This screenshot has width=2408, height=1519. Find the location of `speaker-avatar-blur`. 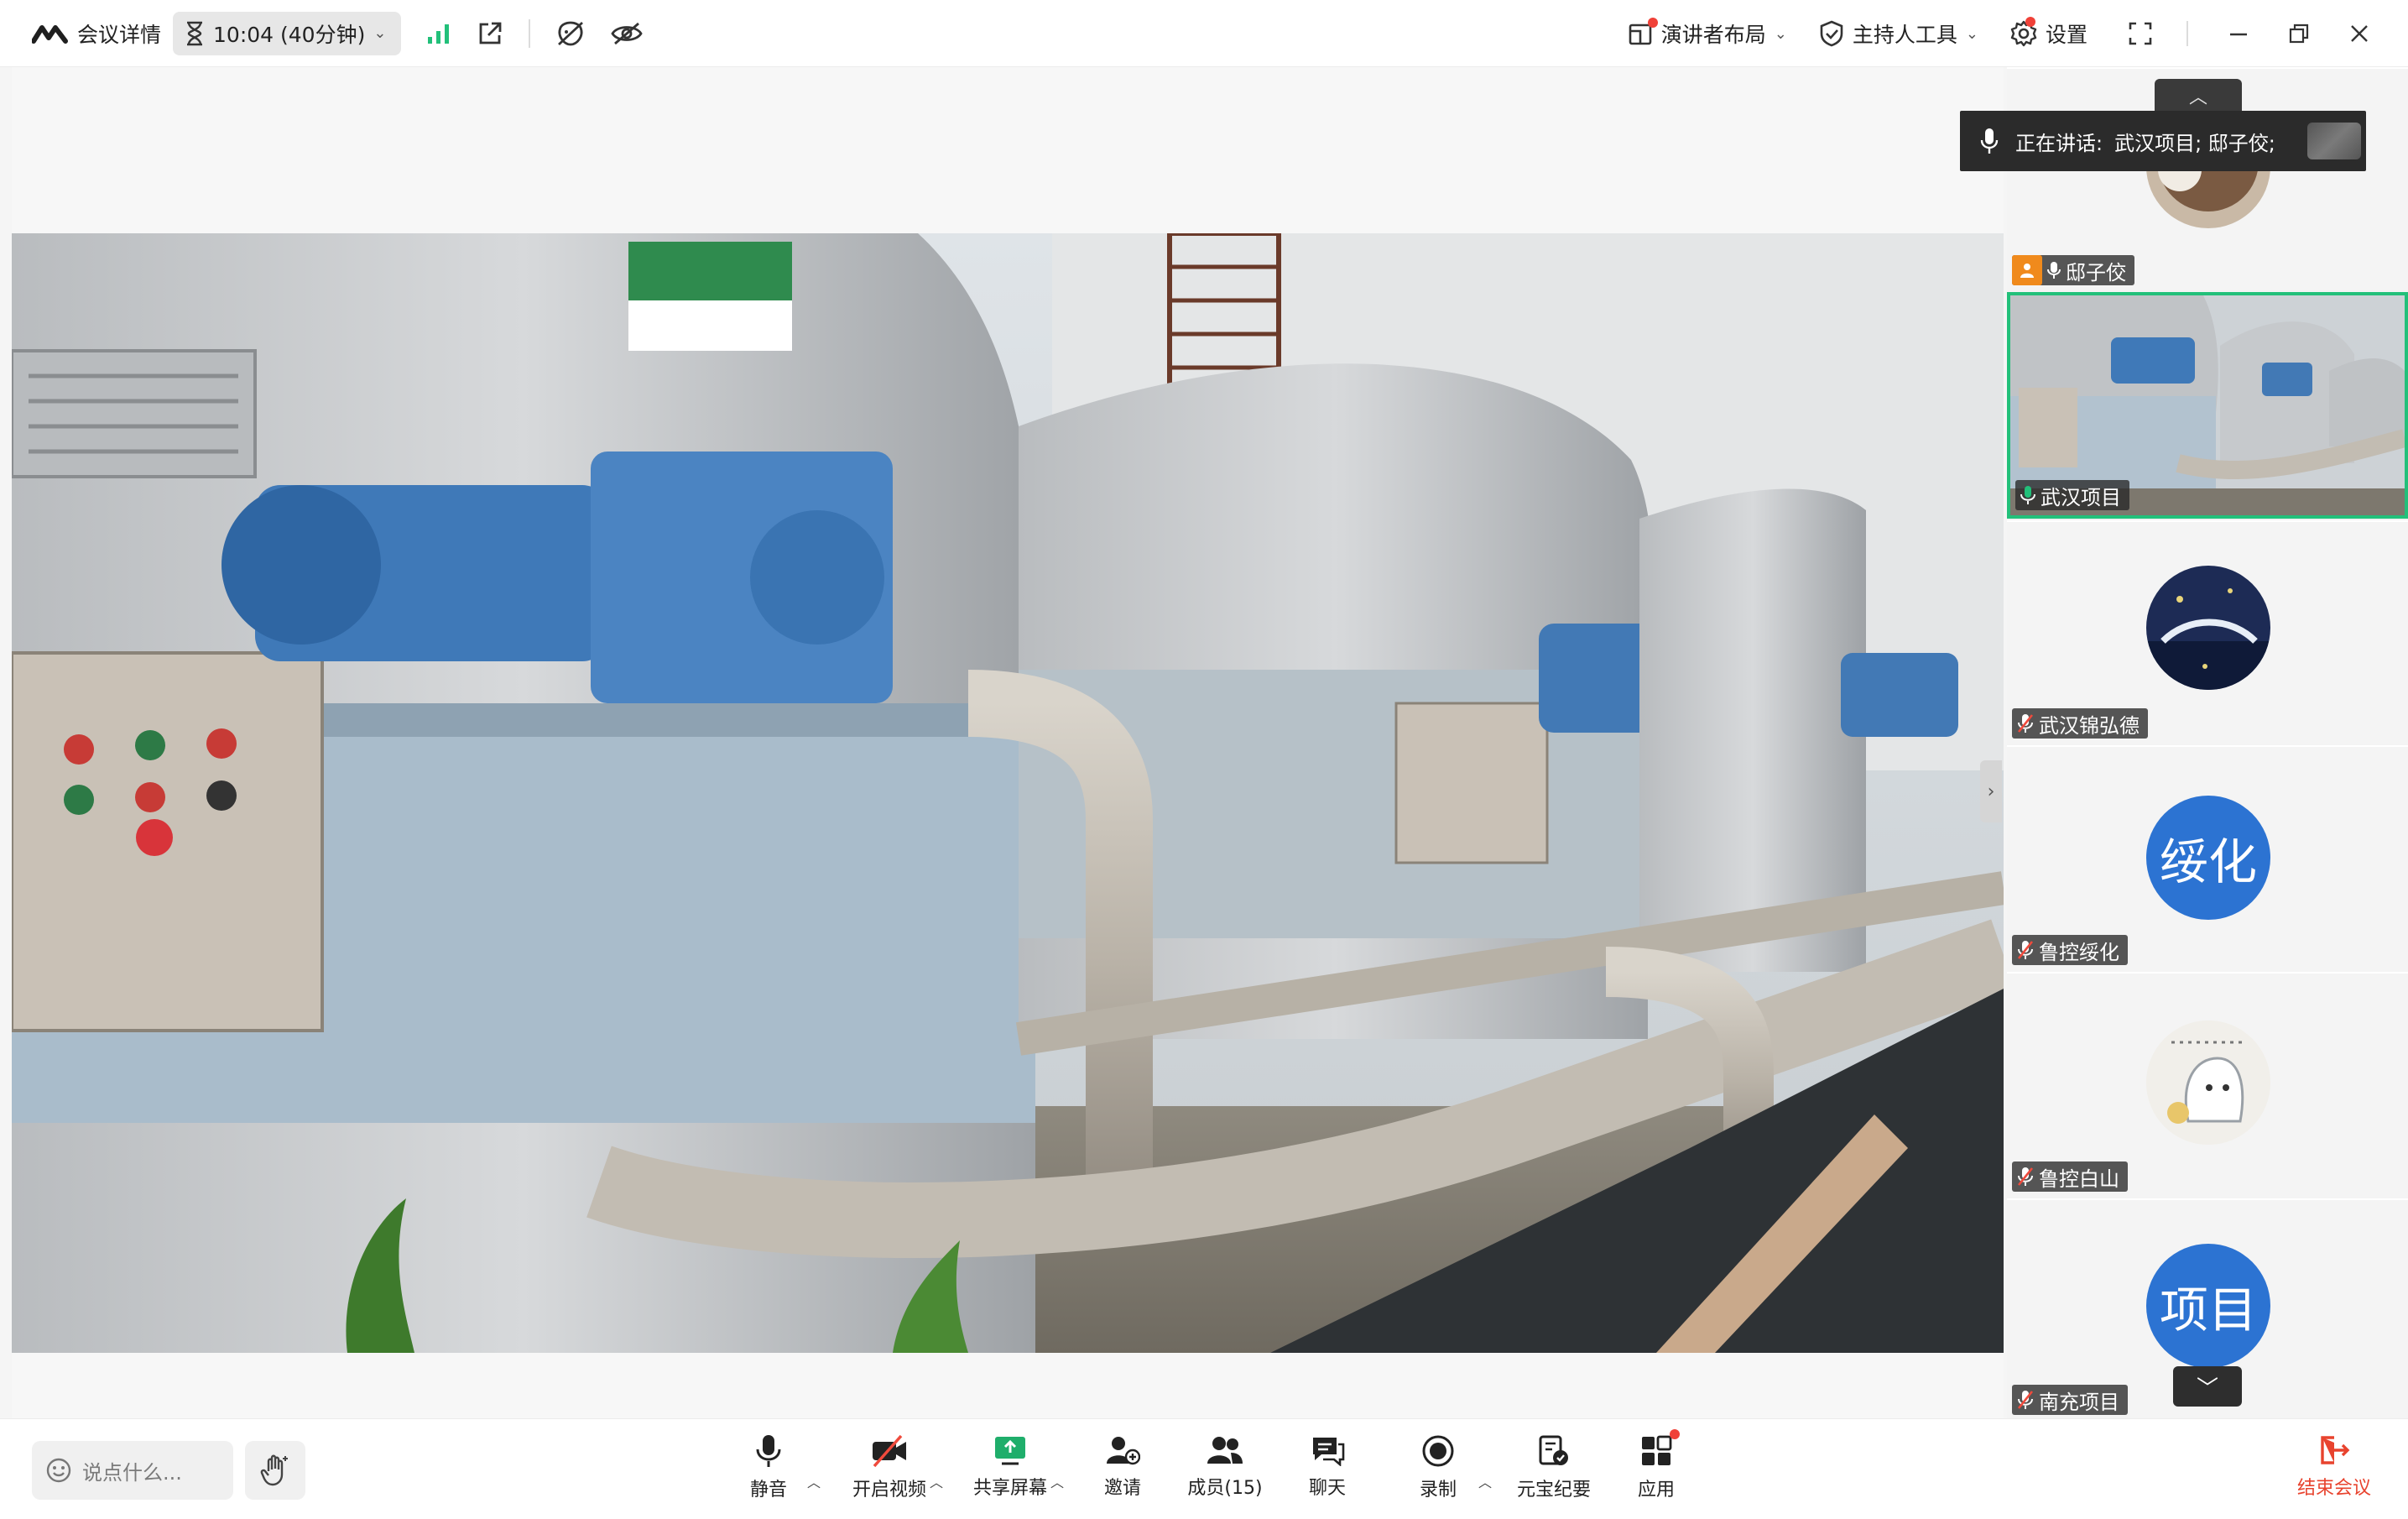

speaker-avatar-blur is located at coordinates (2334, 141).